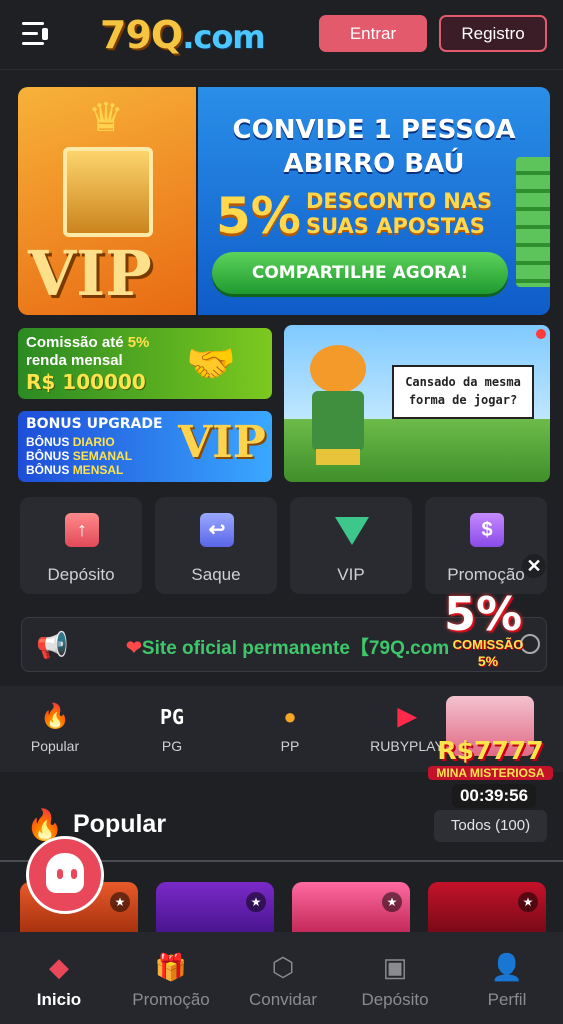 The width and height of the screenshot is (563, 1024). What do you see at coordinates (395, 999) in the screenshot?
I see `nav-deposit-label: Depósito` at bounding box center [395, 999].